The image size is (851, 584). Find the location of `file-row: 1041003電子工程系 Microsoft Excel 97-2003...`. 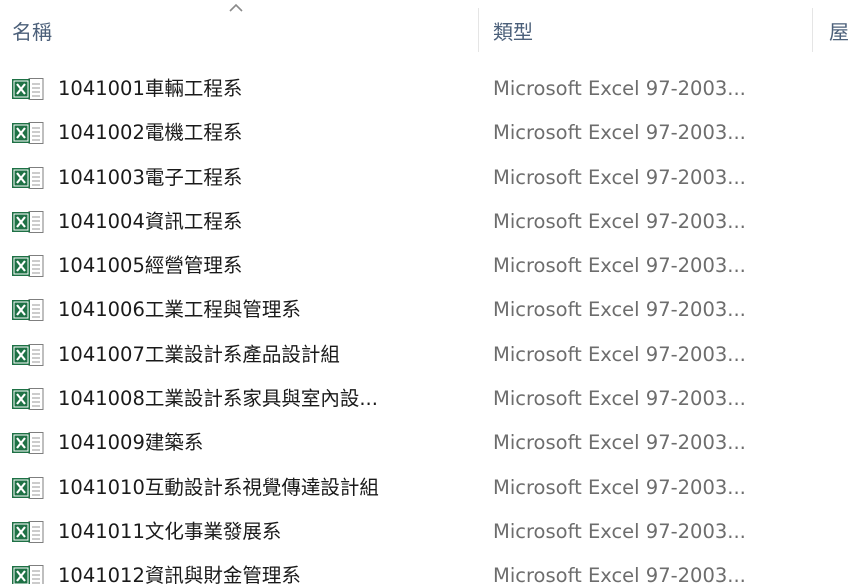

file-row: 1041003電子工程系 Microsoft Excel 97-2003... is located at coordinates (425, 178).